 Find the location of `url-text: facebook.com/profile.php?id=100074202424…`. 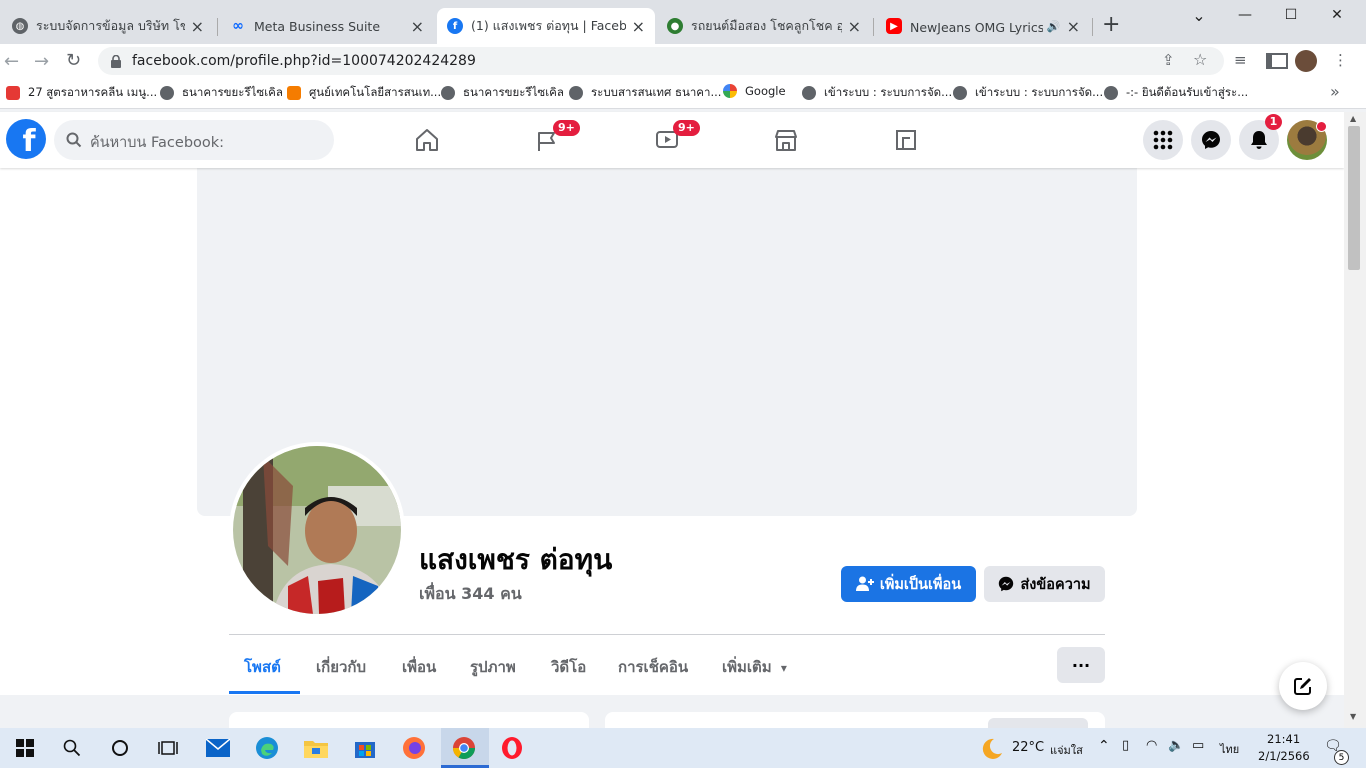

url-text: facebook.com/profile.php?id=100074202424… is located at coordinates (304, 61).